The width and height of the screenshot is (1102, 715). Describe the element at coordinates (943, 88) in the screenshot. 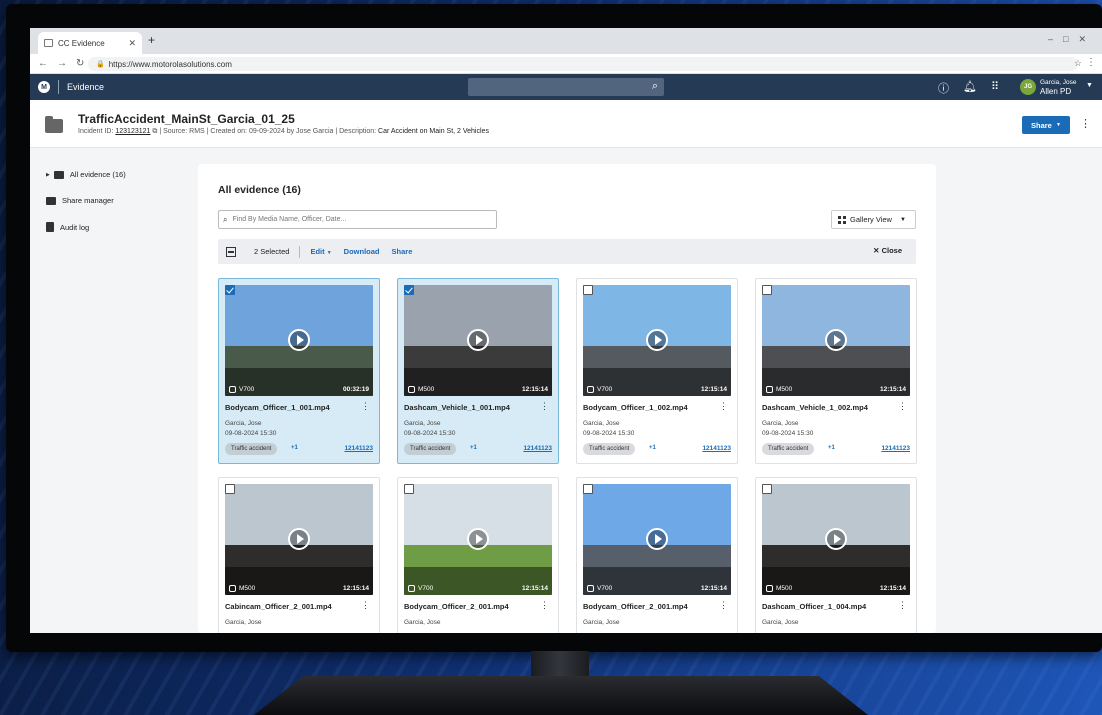

I see `info-icon: ⓘ` at that location.